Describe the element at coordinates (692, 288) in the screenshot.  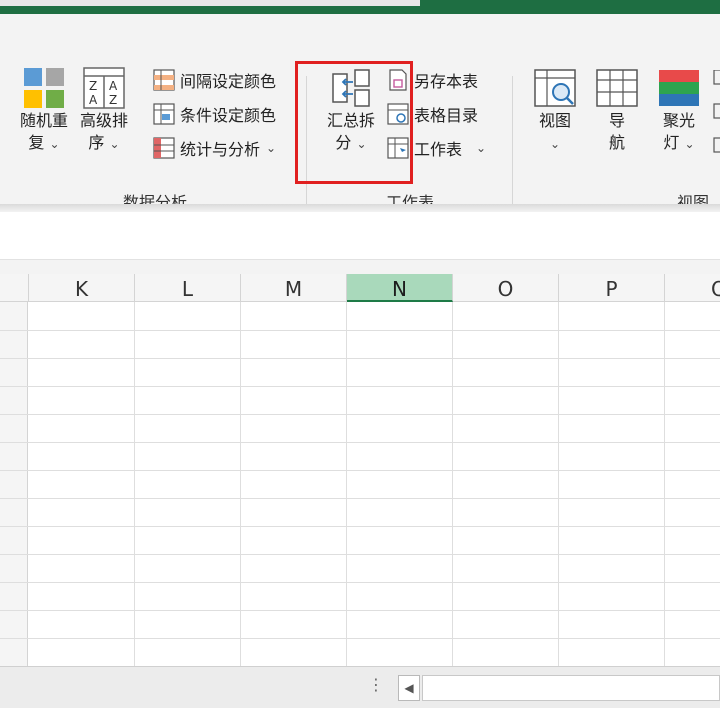
I see `column-header-q: Q` at that location.